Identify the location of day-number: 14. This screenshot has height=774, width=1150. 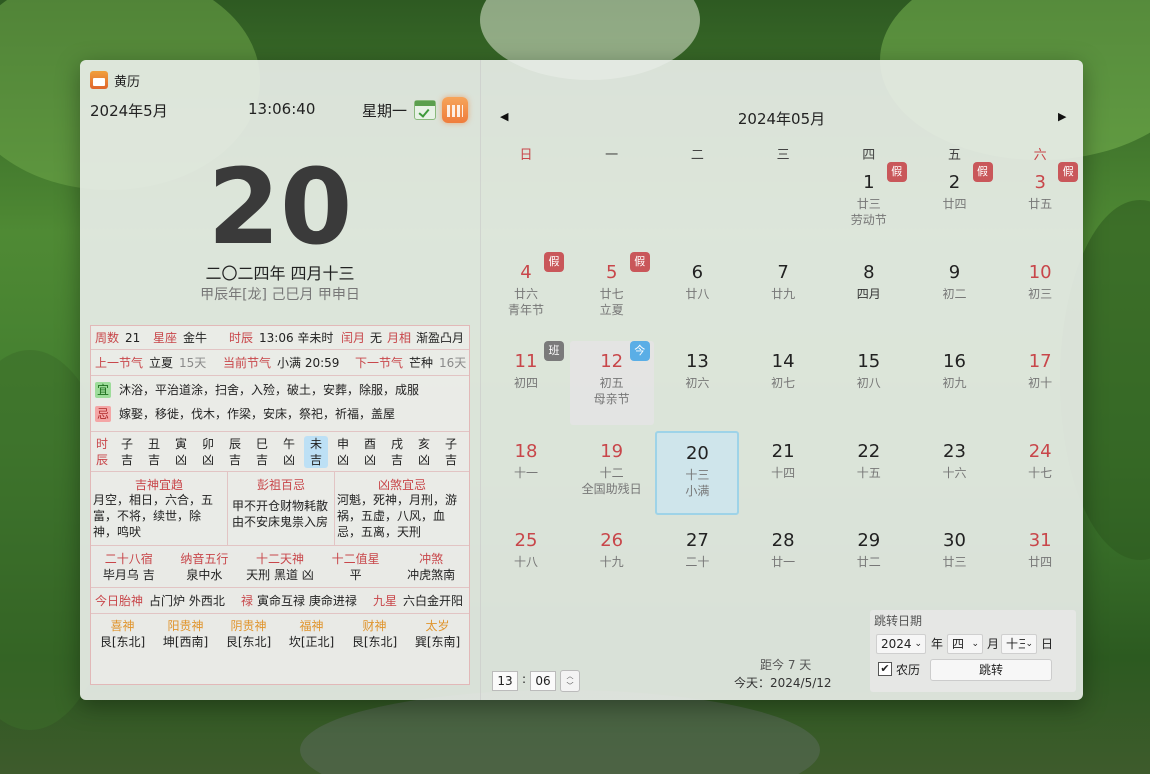
(783, 361).